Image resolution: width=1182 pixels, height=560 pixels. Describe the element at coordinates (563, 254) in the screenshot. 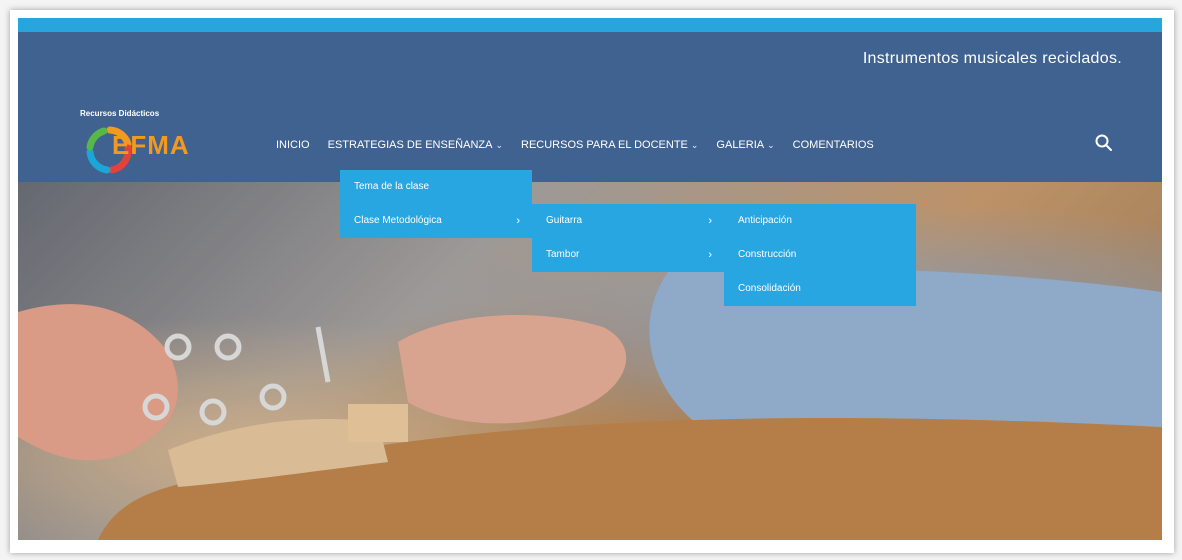

I see `dropdown-label: Tambor` at that location.